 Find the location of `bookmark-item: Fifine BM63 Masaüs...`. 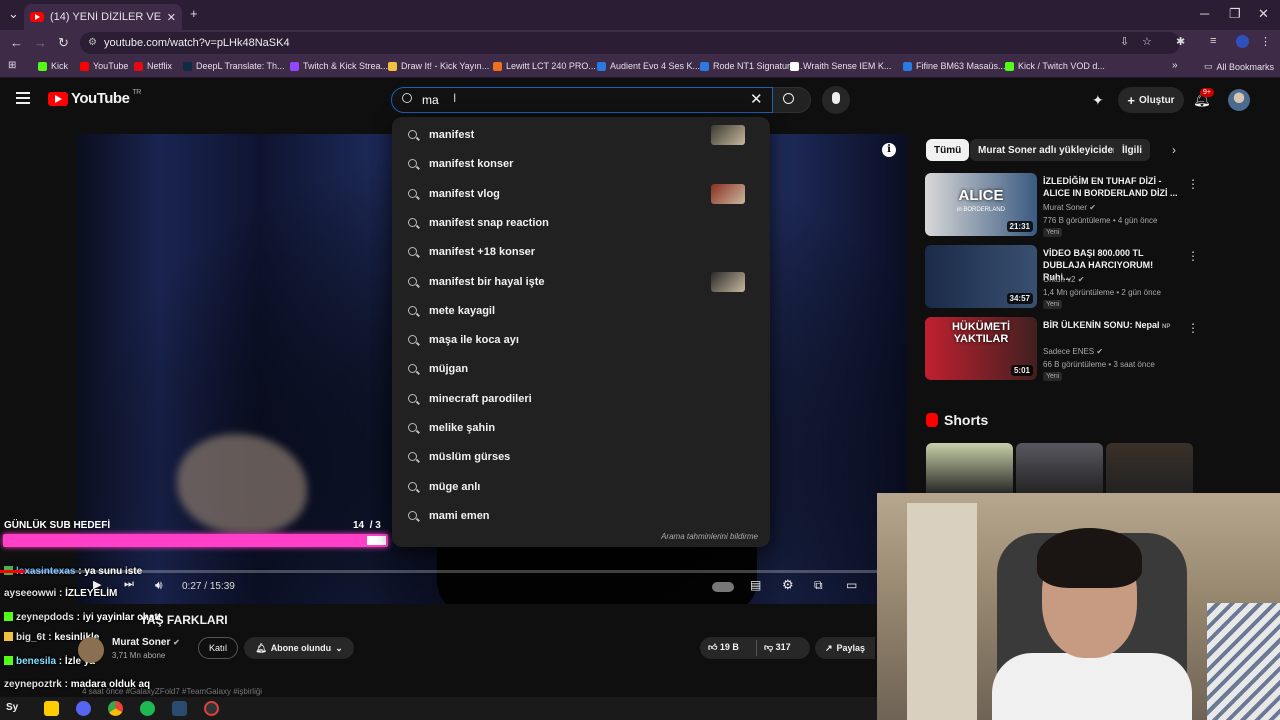

bookmark-item: Fifine BM63 Masaüs... is located at coordinates (954, 66).